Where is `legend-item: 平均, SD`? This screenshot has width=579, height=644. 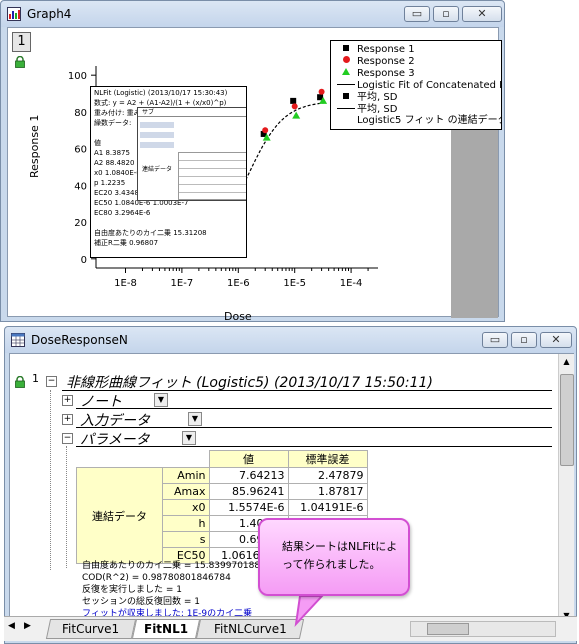 legend-item: 平均, SD is located at coordinates (366, 97).